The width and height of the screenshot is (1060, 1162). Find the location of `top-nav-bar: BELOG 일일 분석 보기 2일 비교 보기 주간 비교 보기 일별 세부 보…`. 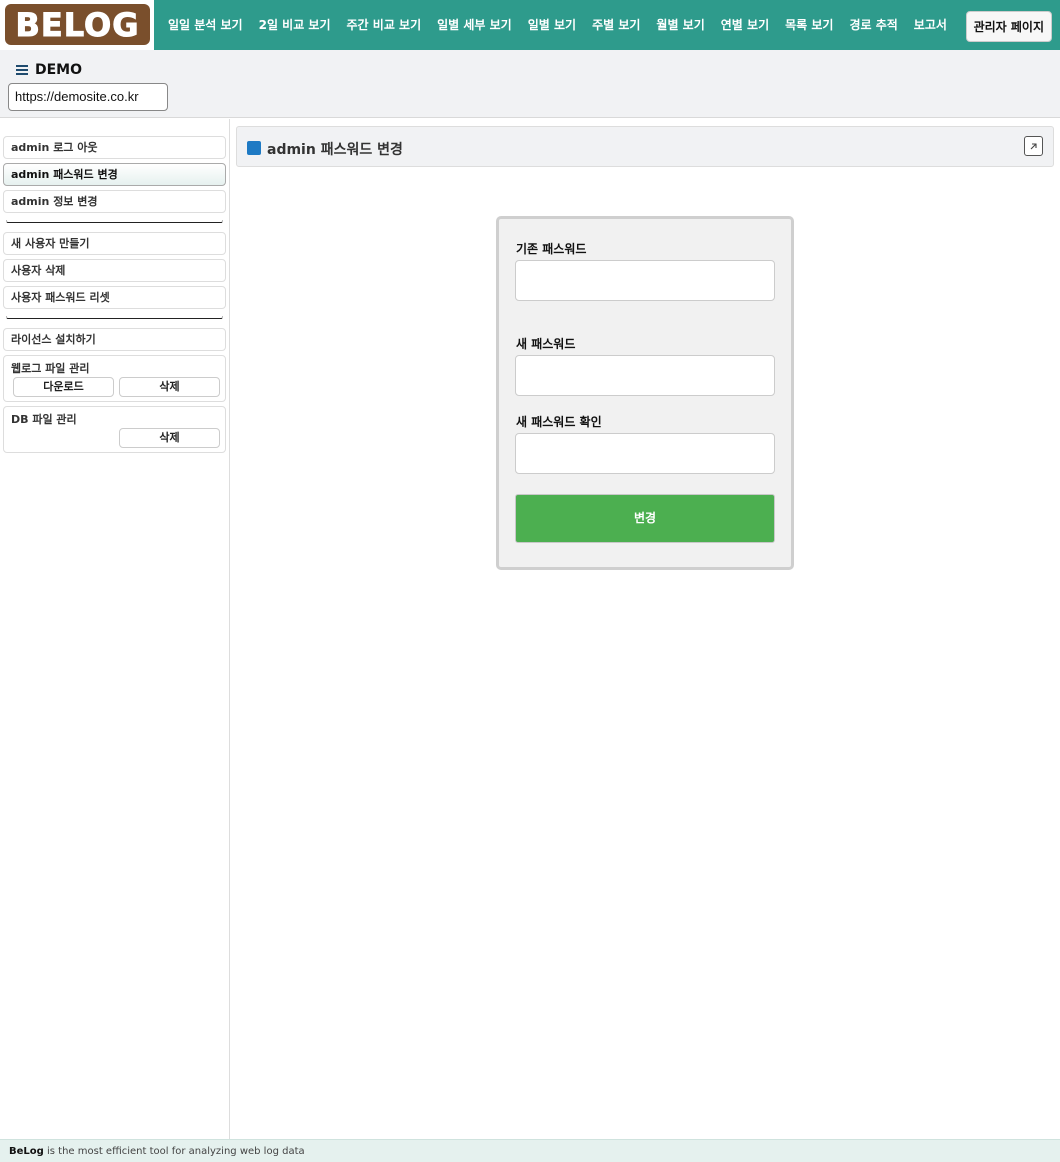

top-nav-bar: BELOG 일일 분석 보기 2일 비교 보기 주간 비교 보기 일별 세부 보… is located at coordinates (530, 25).